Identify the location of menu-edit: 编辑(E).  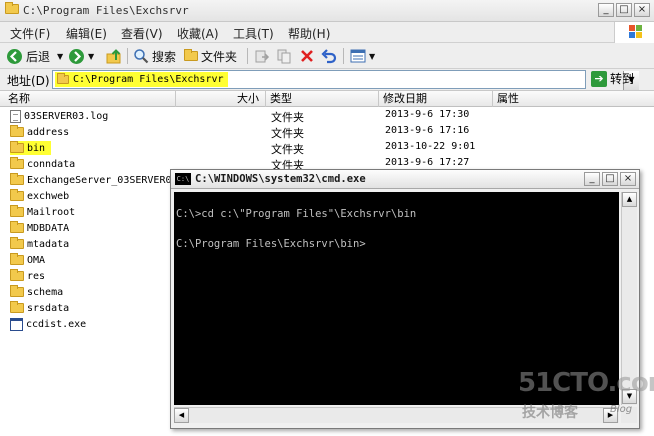
(86, 33).